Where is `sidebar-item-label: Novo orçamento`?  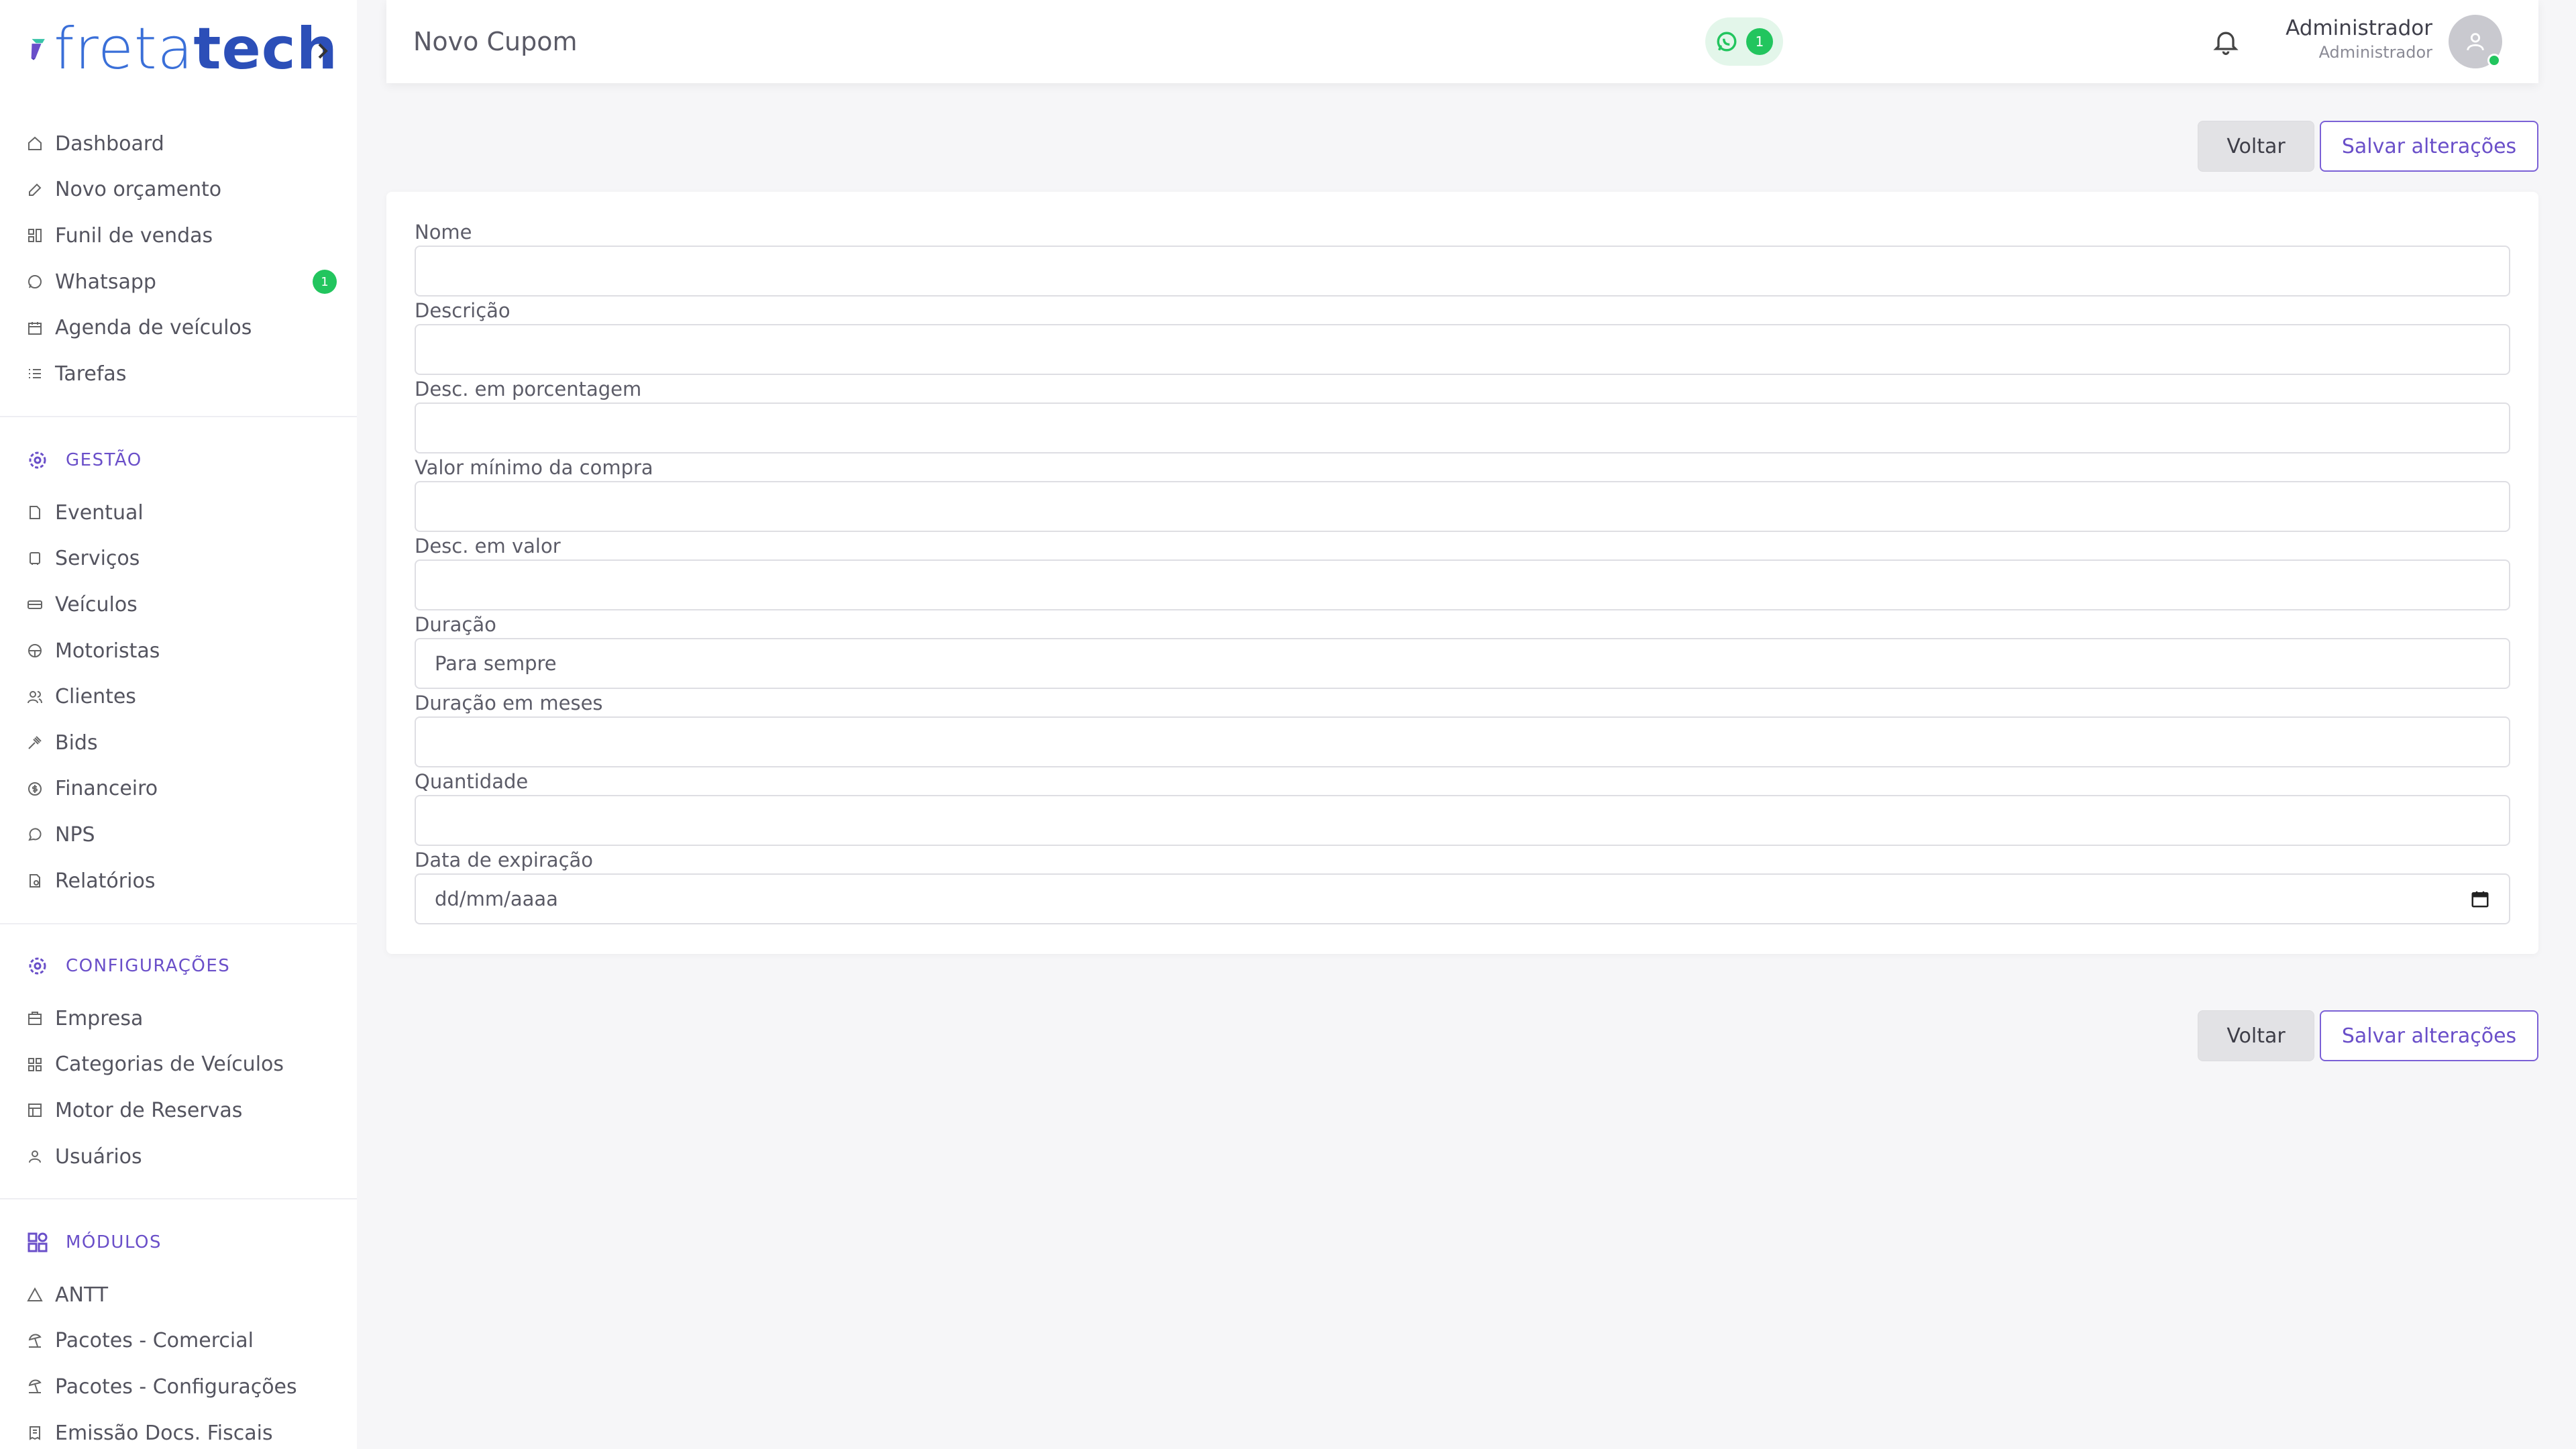
sidebar-item-label: Novo orçamento is located at coordinates (138, 190).